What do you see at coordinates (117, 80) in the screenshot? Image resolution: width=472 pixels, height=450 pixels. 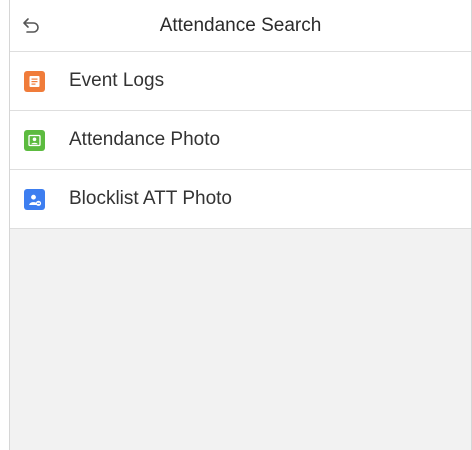 I see `menu-item-label: Event Logs` at bounding box center [117, 80].